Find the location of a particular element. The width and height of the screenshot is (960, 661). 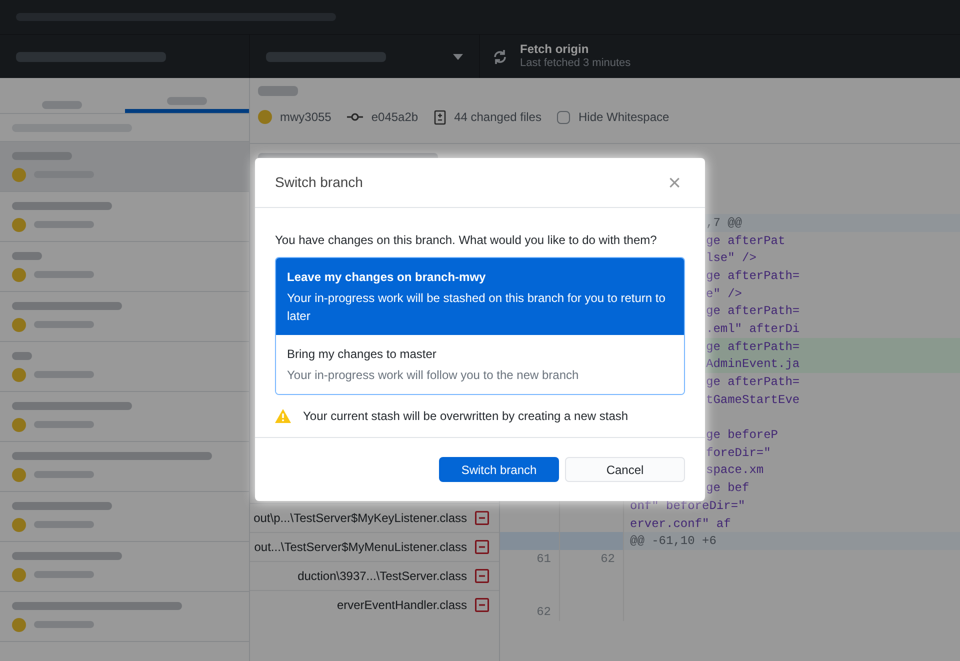

cancel-button: Cancel is located at coordinates (625, 469).